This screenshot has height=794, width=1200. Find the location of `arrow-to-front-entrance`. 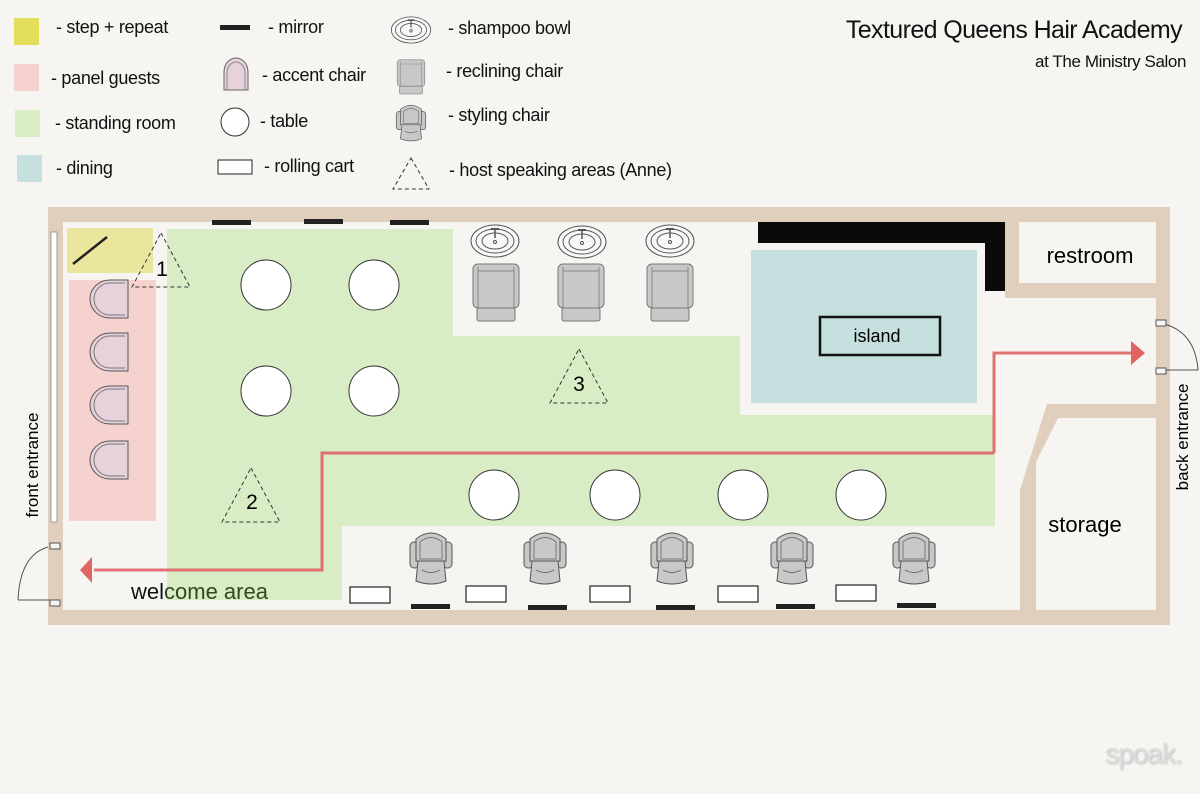

arrow-to-front-entrance is located at coordinates (86, 570).